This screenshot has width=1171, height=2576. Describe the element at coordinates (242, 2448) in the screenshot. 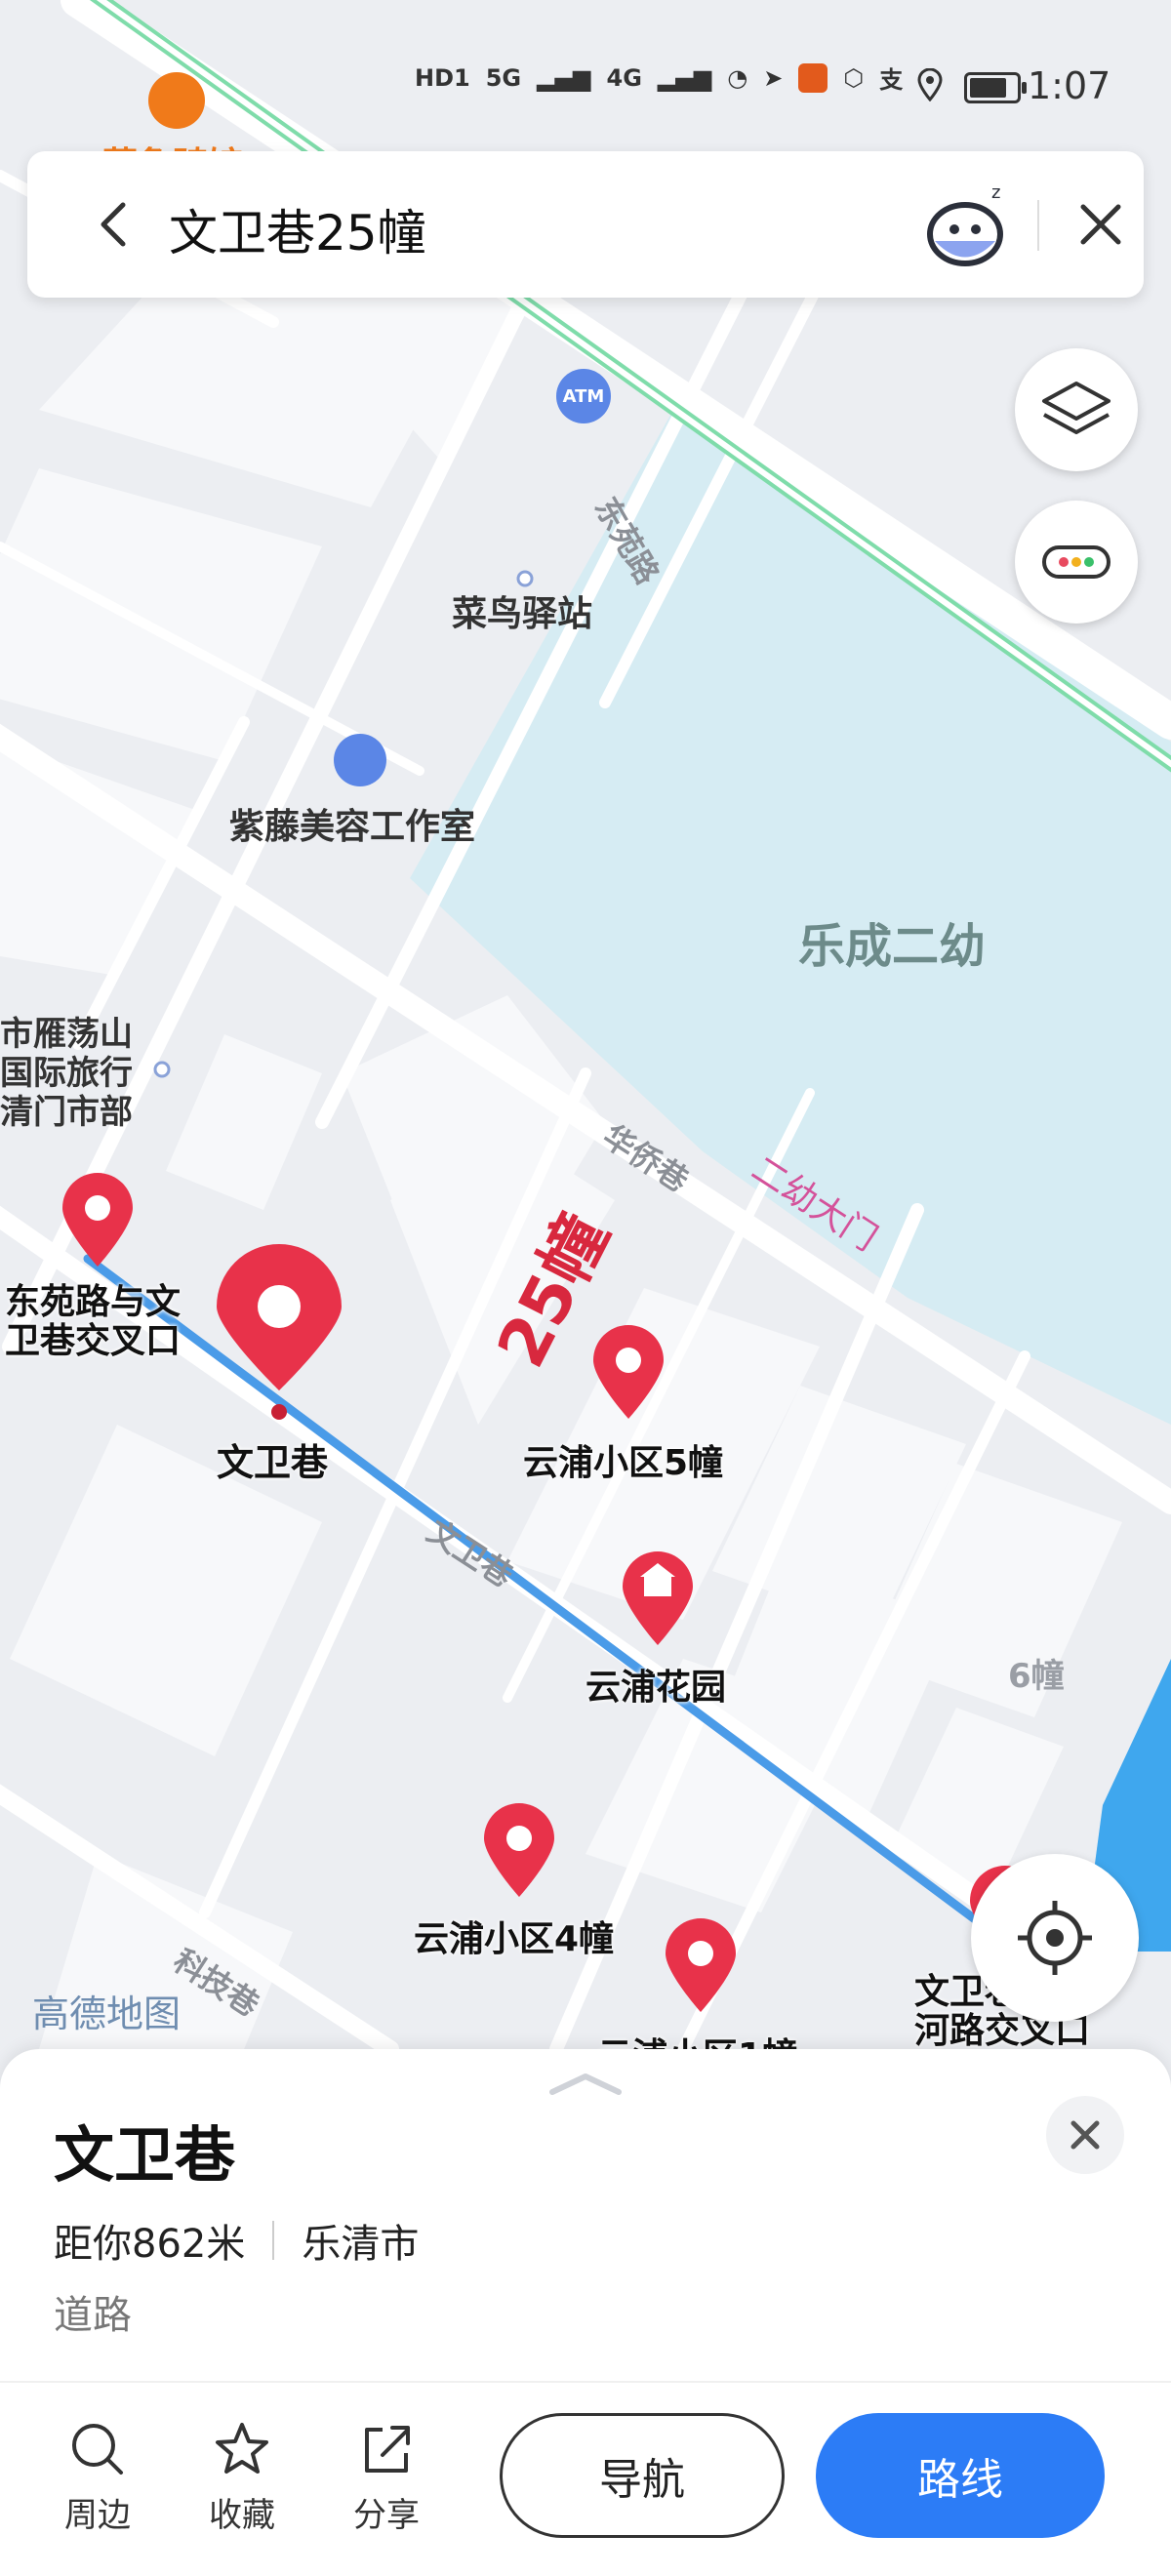

I see `star-icon` at that location.